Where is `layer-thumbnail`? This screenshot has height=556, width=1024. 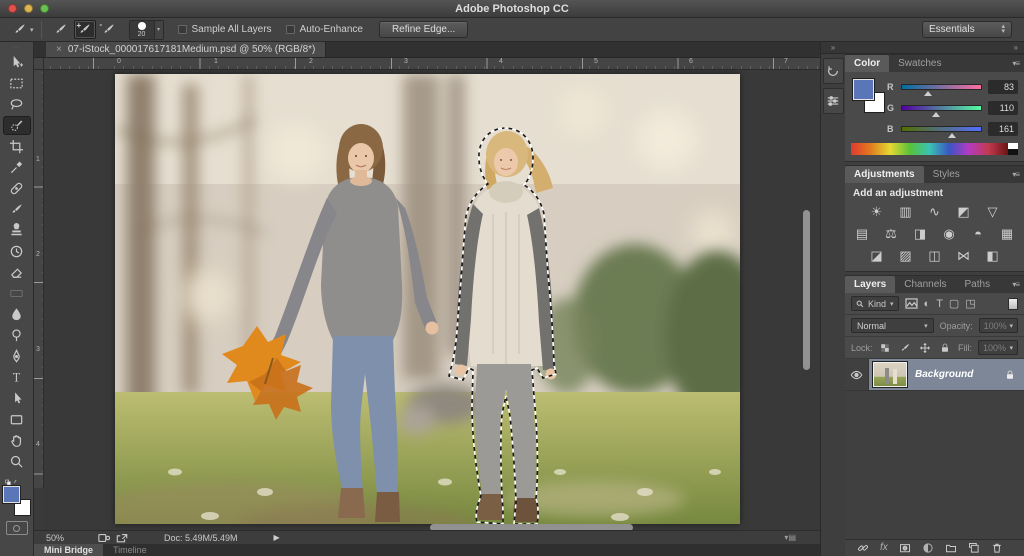
layer-thumbnail is located at coordinates (890, 374).